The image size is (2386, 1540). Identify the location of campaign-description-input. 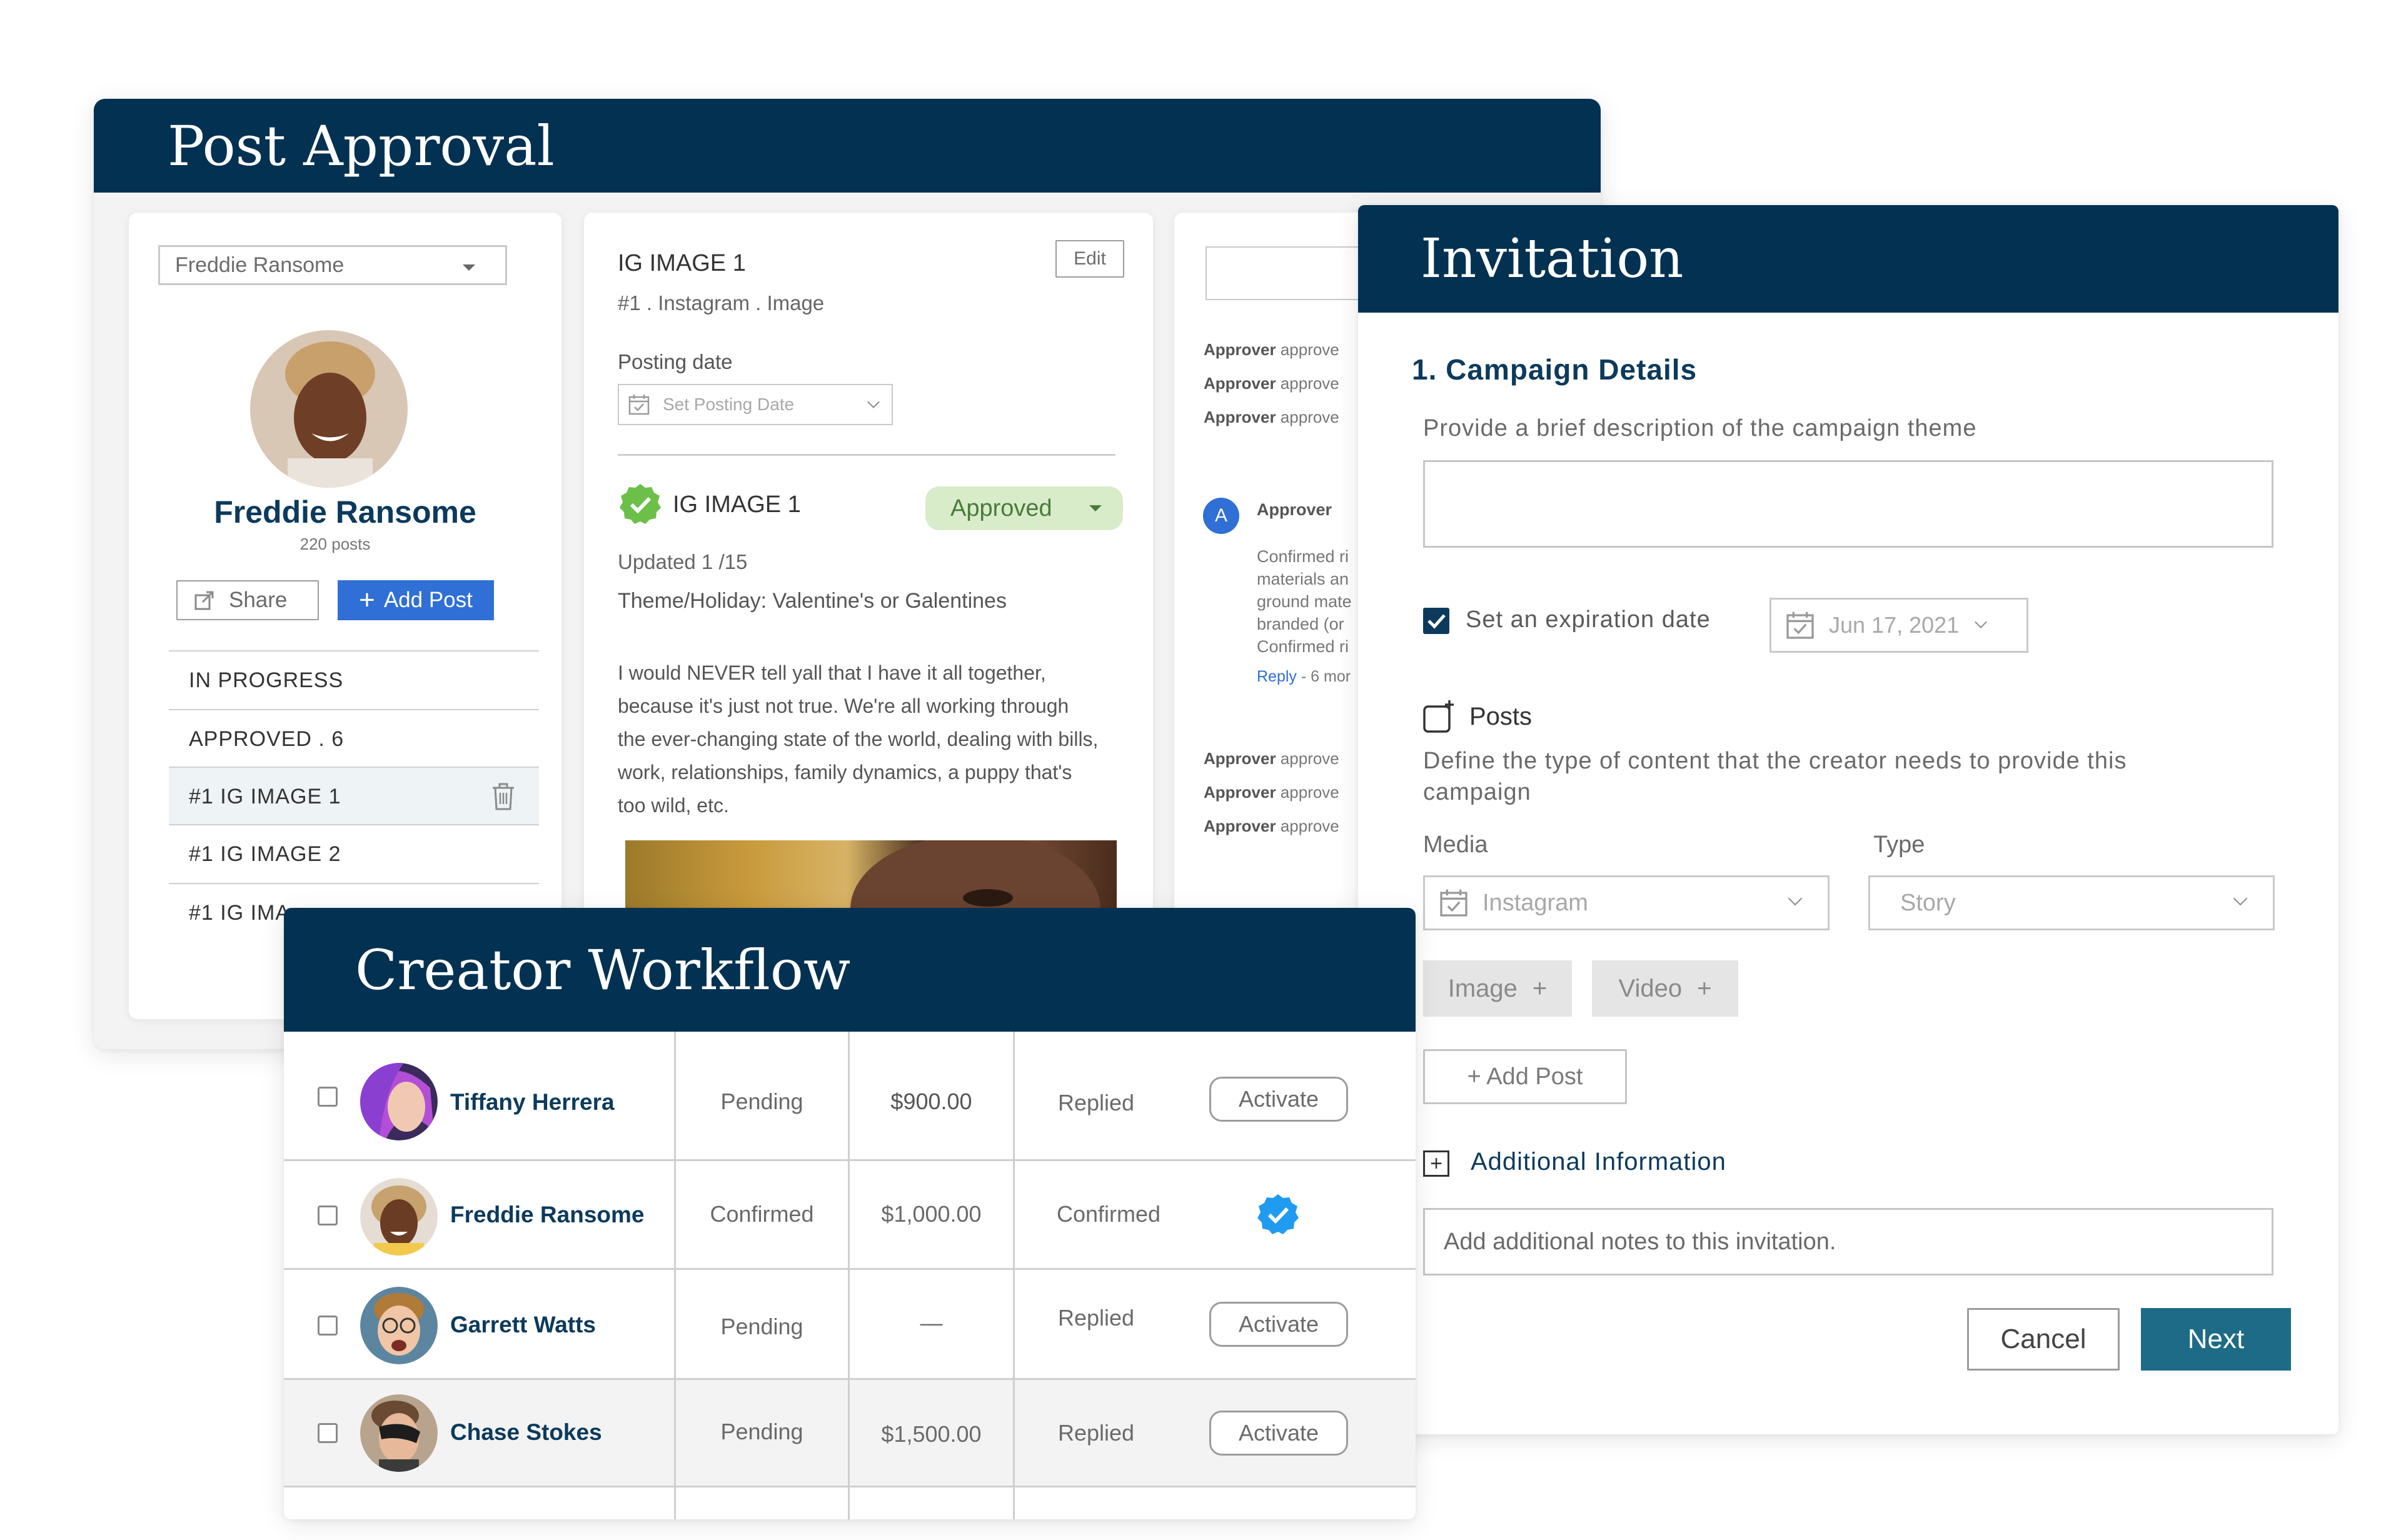
(1848, 504).